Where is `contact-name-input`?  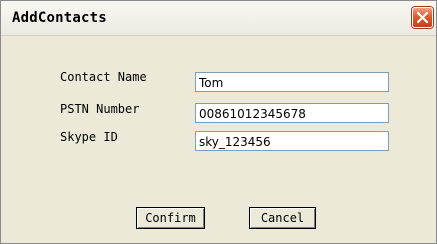
contact-name-input is located at coordinates (292, 82).